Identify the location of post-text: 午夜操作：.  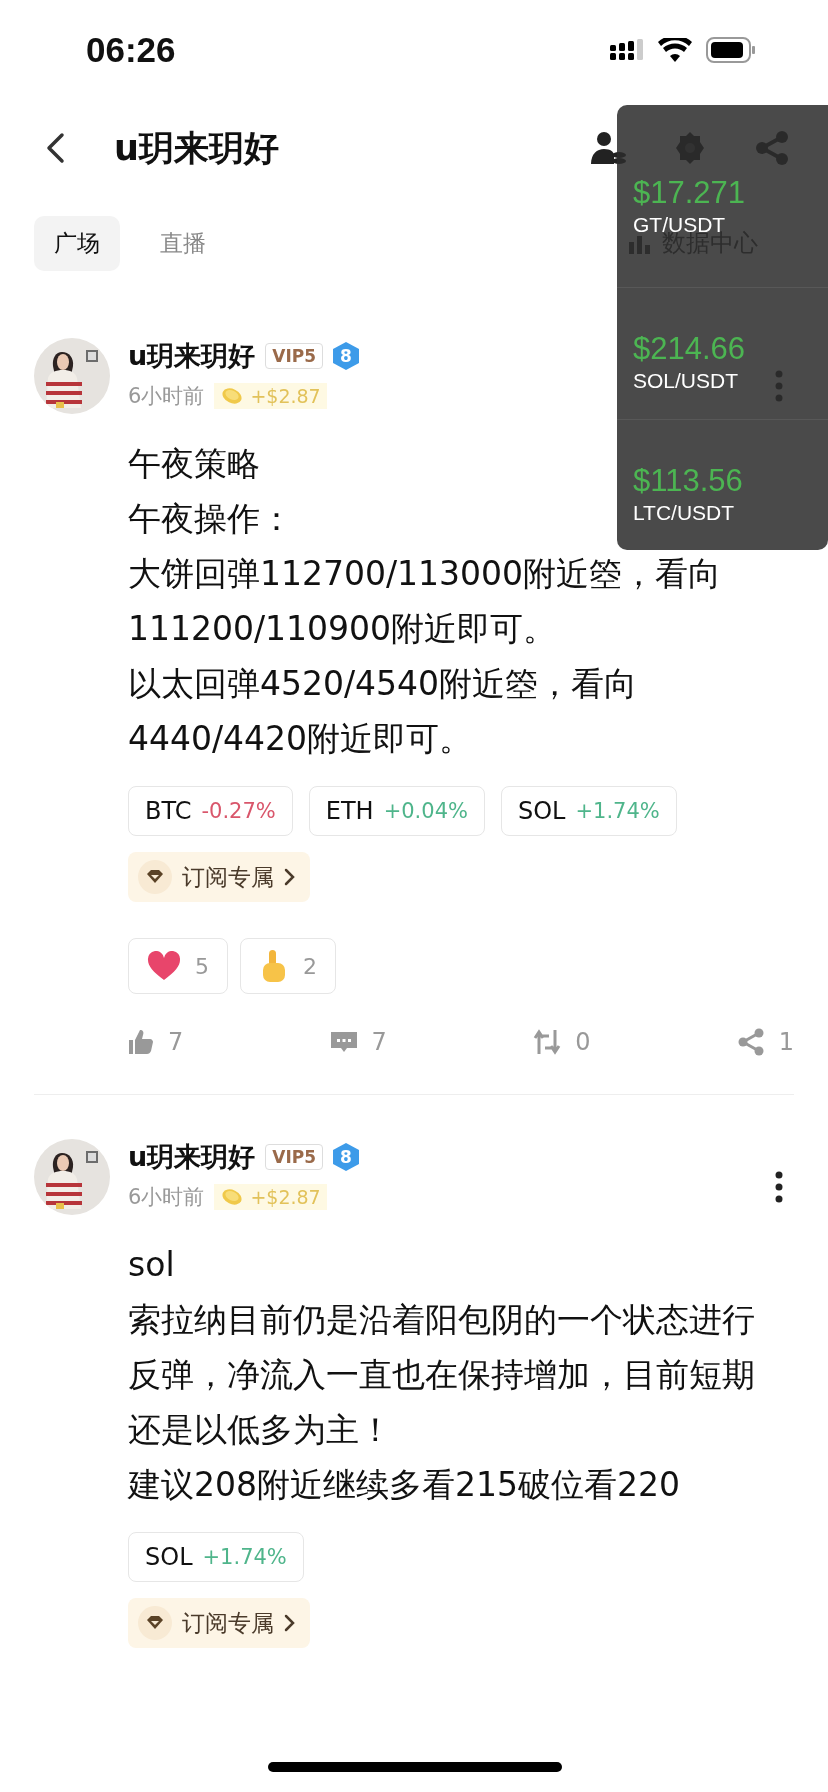
(210, 519).